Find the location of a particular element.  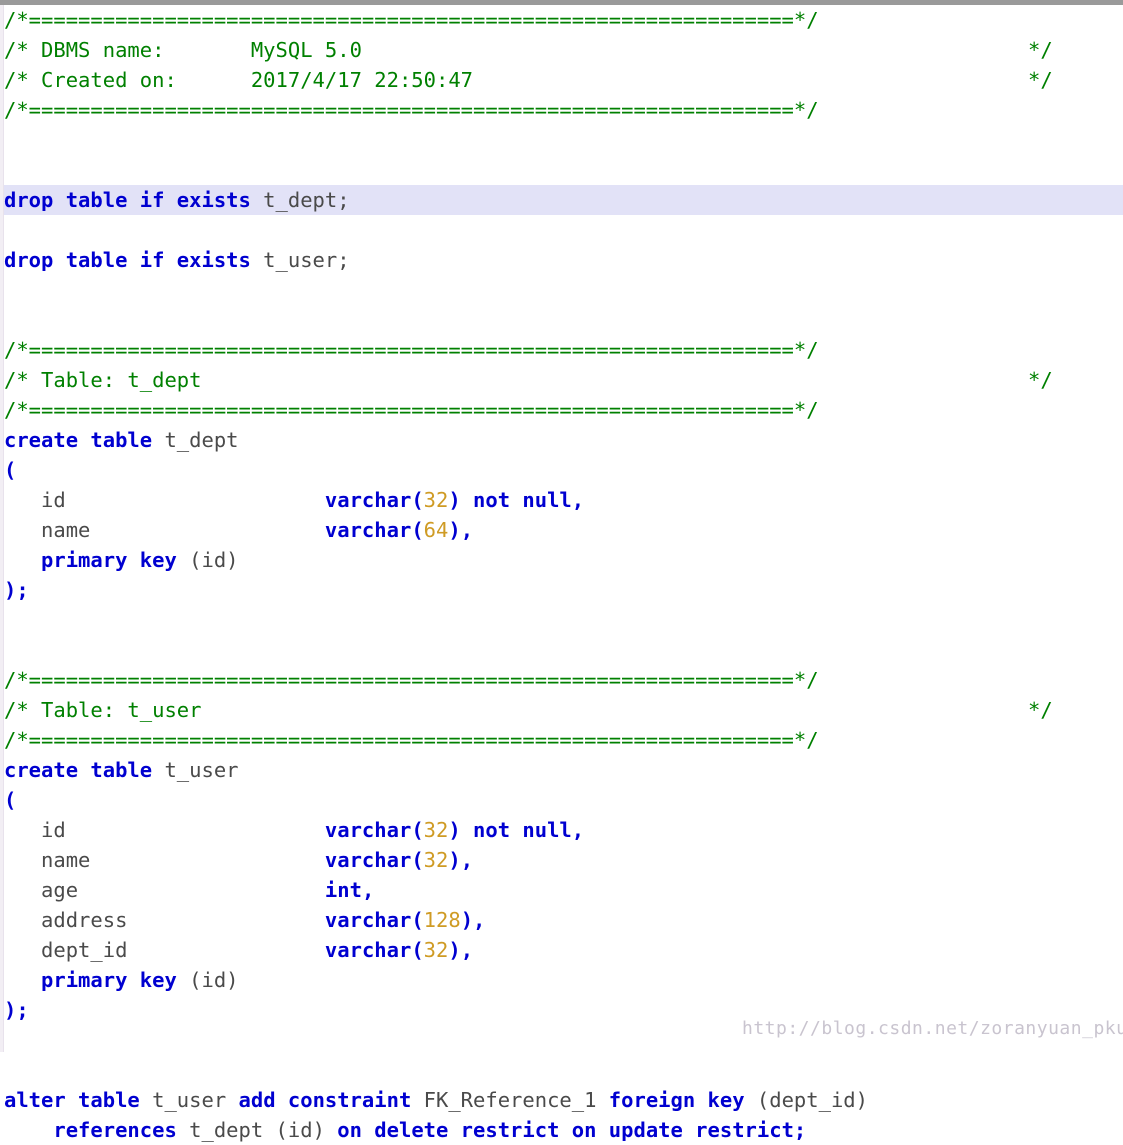

code-line-user-col-address: address varchar(128), is located at coordinates (561, 920).